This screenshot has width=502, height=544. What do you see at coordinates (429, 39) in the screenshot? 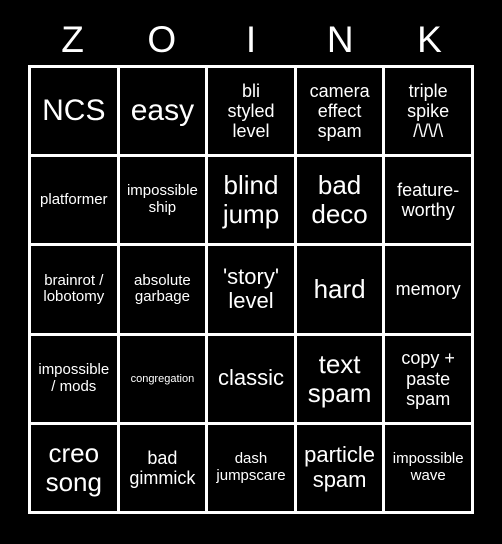
I see `header-letter-4: K` at bounding box center [429, 39].